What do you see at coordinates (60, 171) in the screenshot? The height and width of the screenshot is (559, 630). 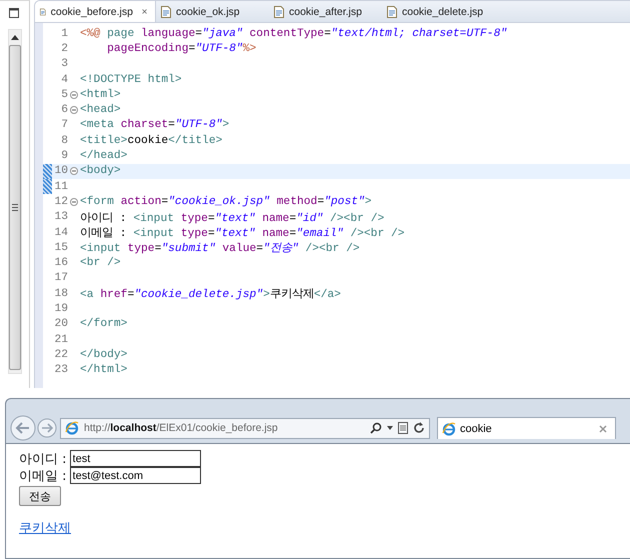 I see `line-number: 10` at bounding box center [60, 171].